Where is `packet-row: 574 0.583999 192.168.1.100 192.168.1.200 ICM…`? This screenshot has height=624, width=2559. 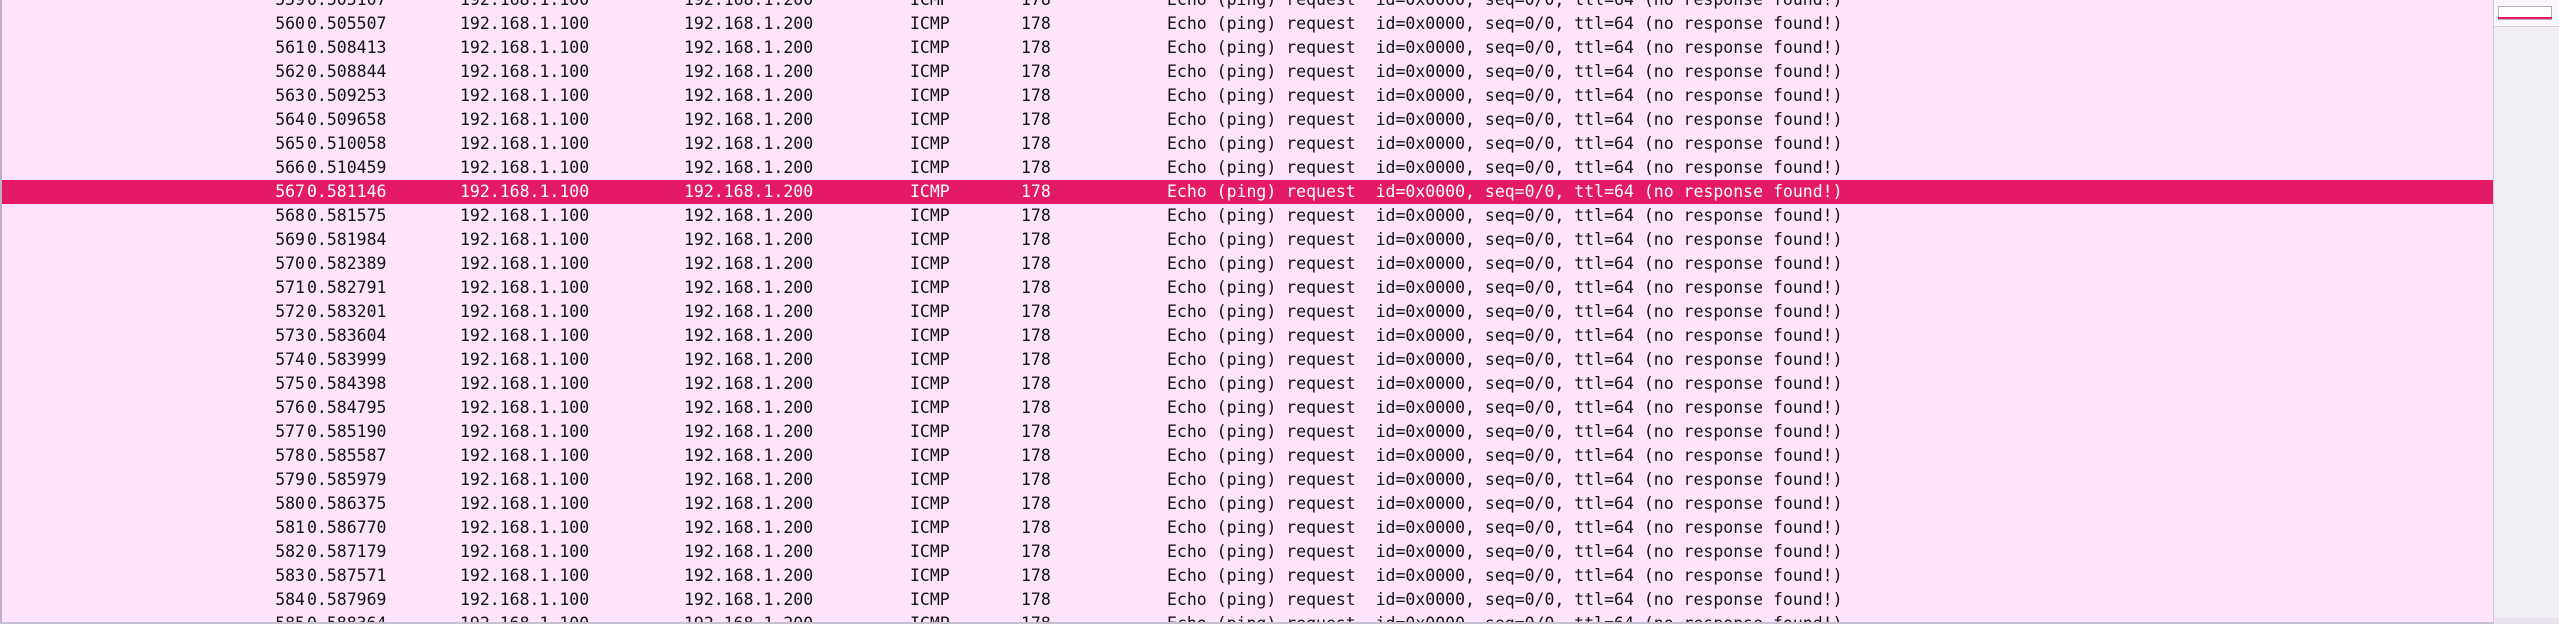
packet-row: 574 0.583999 192.168.1.100 192.168.1.200 ICM… is located at coordinates (1247, 360).